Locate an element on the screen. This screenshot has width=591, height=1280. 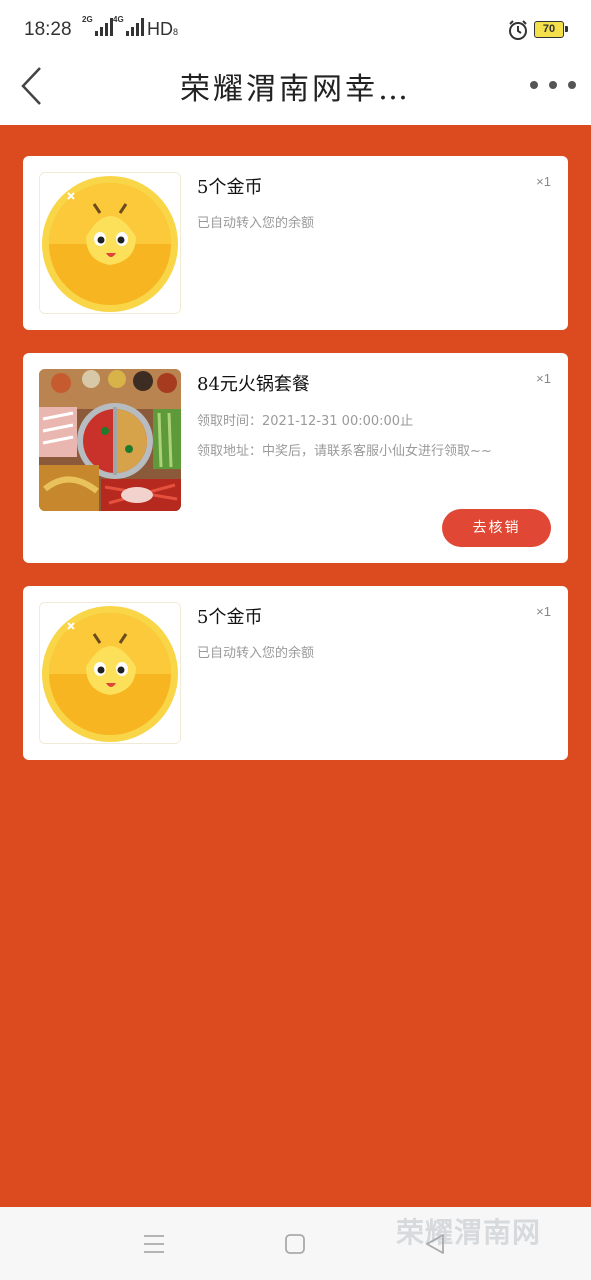
more-button is located at coordinates (553, 85).